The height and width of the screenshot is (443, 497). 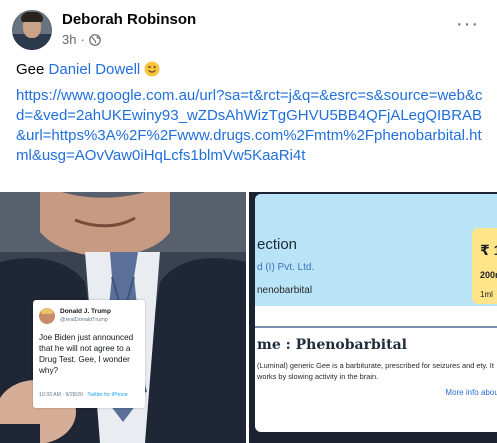 What do you see at coordinates (84, 320) in the screenshot?
I see `tweet-handle: @realDonaldTrump` at bounding box center [84, 320].